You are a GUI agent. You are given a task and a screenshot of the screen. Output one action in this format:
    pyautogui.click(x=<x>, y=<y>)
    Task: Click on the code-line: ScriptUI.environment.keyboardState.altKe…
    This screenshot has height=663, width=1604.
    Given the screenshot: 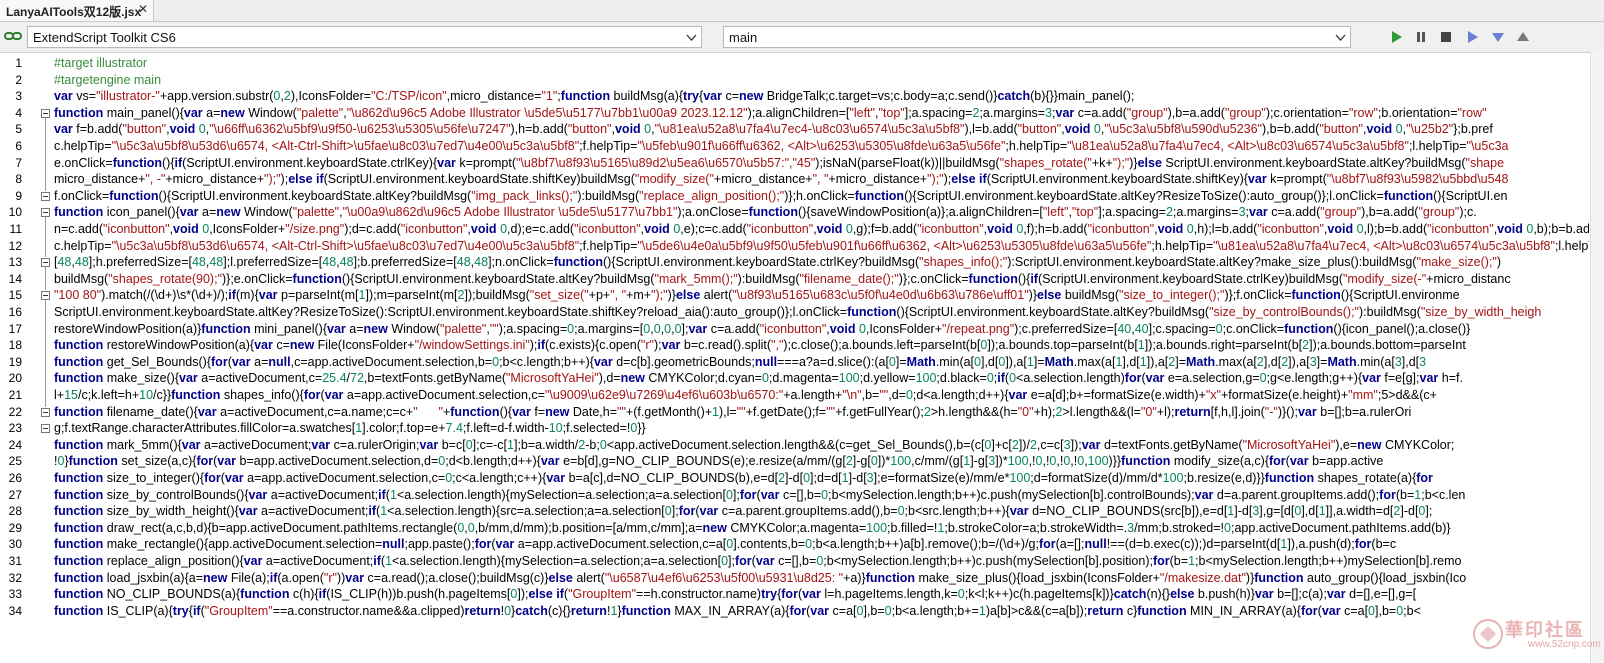 What is the action you would take?
    pyautogui.click(x=797, y=312)
    